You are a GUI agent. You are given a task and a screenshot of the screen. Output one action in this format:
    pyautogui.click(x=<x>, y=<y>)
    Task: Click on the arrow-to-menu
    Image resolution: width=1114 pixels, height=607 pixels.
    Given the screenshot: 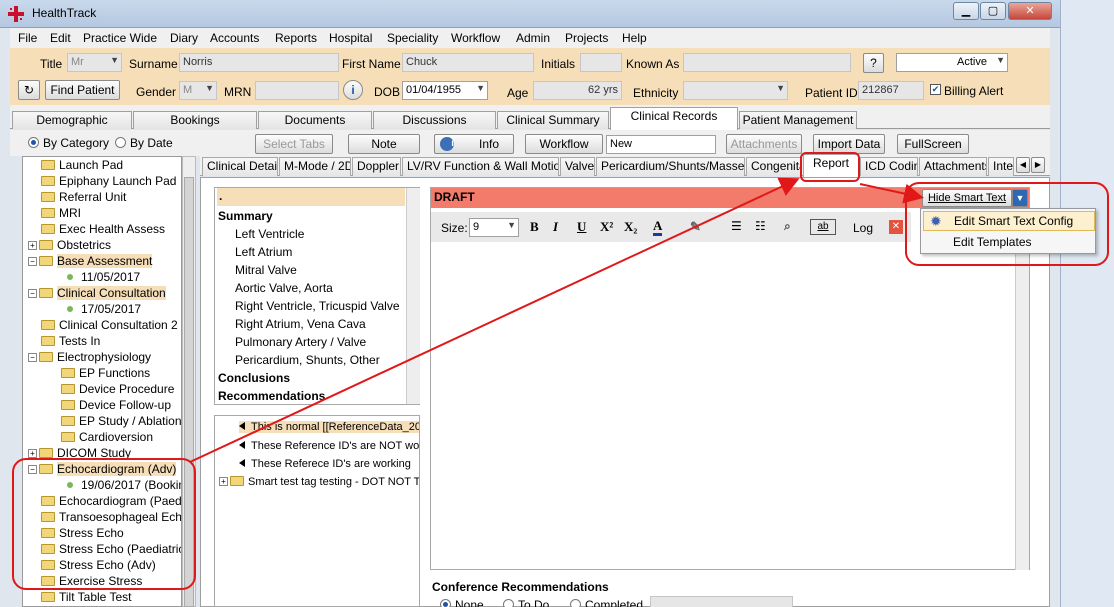 What is the action you would take?
    pyautogui.click(x=891, y=193)
    